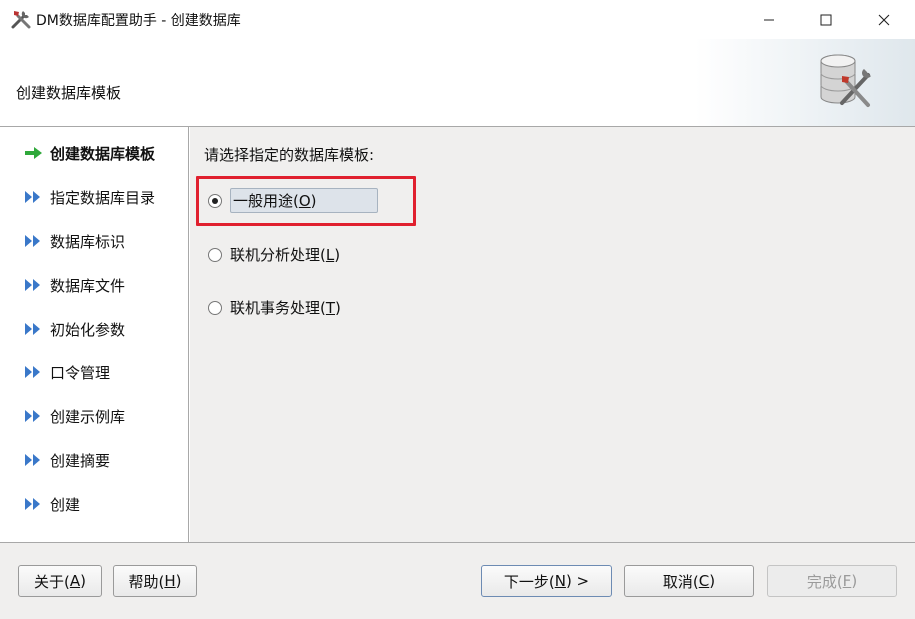  Describe the element at coordinates (88, 416) in the screenshot. I see `step-label: 创建示例库` at that location.